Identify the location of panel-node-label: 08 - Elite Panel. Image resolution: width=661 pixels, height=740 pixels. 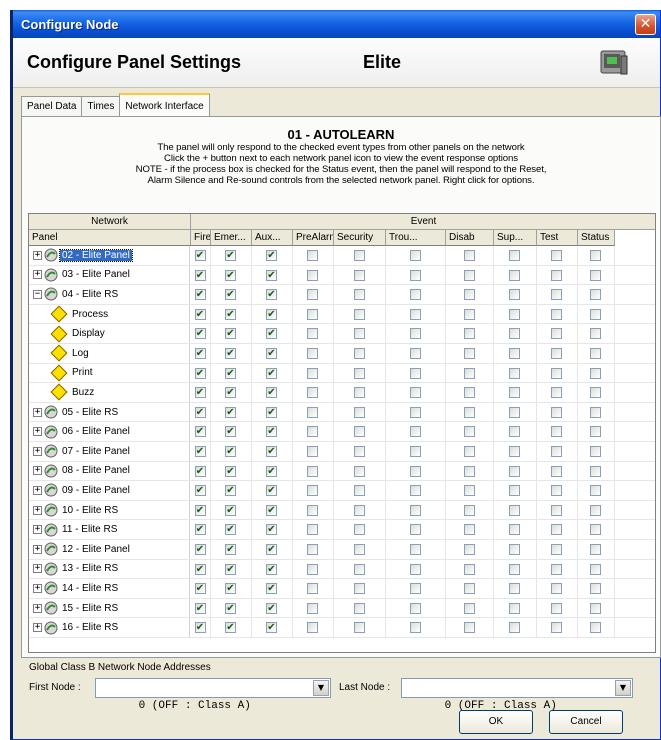
(96, 470).